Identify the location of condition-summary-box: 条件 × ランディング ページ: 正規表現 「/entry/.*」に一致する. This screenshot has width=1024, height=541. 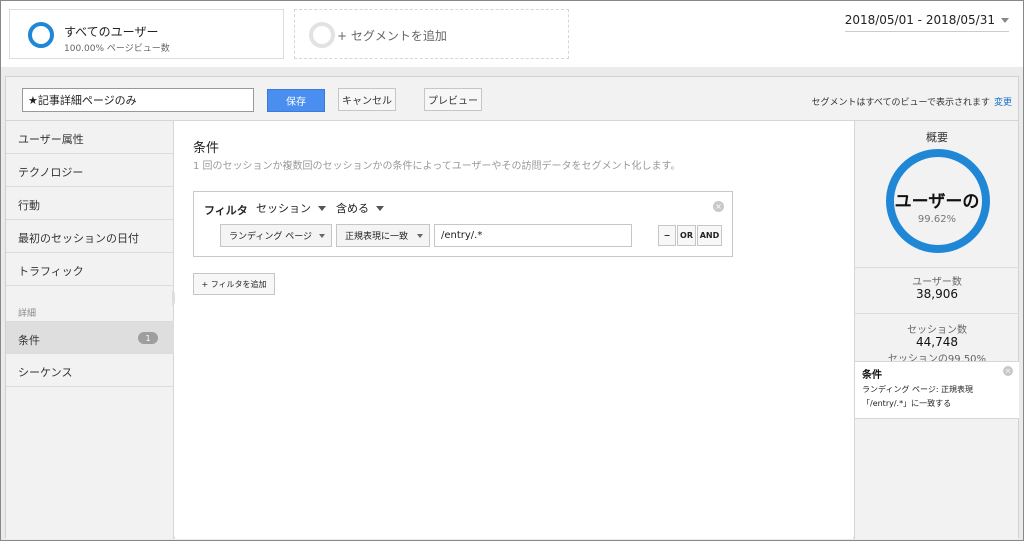
(937, 390).